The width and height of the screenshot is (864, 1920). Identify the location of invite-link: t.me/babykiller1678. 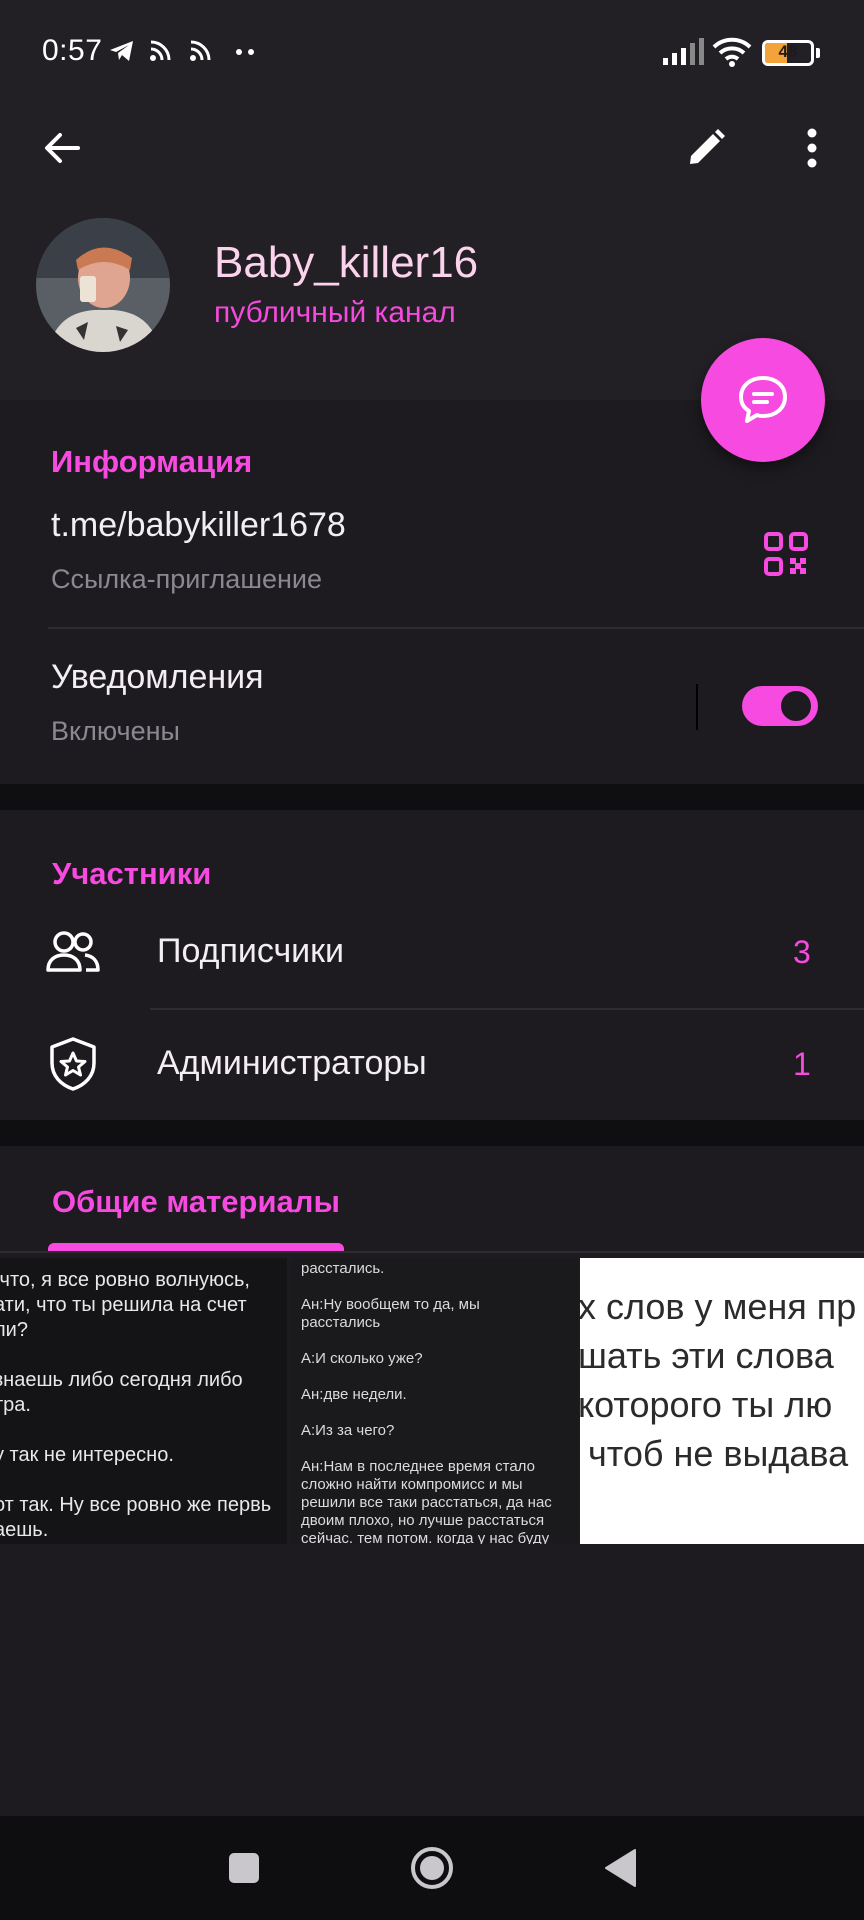
(198, 525).